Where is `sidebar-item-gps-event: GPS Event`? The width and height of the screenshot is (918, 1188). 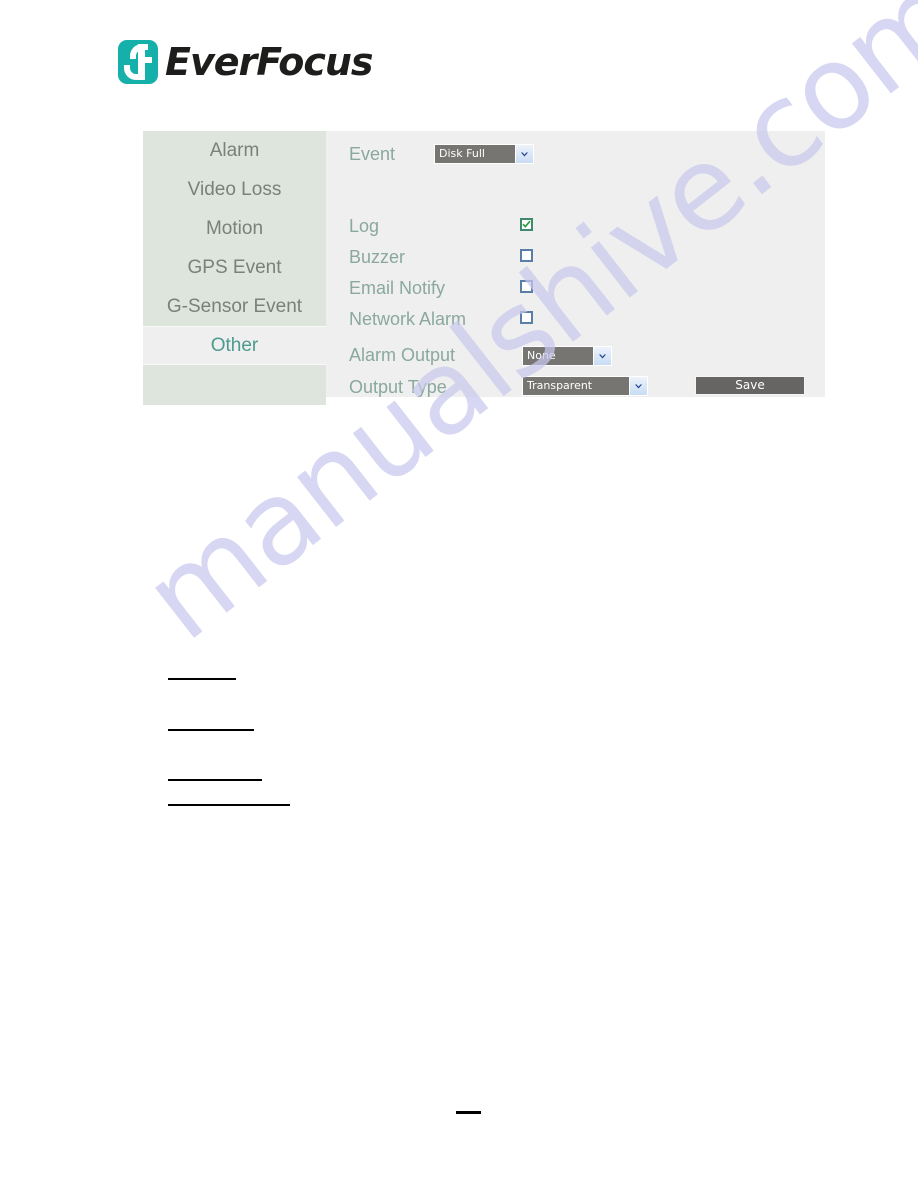
sidebar-item-gps-event: GPS Event is located at coordinates (234, 267).